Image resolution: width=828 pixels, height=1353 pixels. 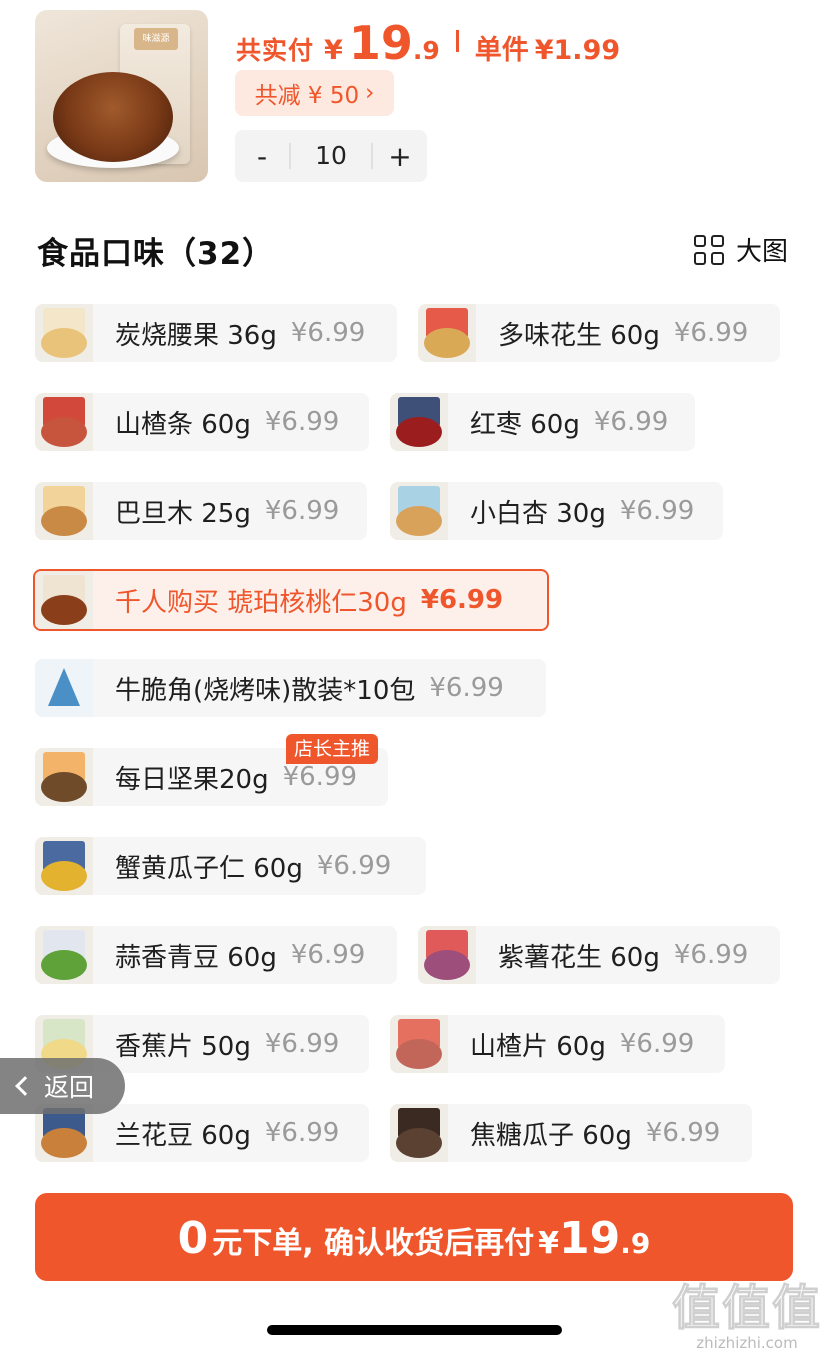 I want to click on variant-name: 紫薯花生 60g, so click(x=579, y=957).